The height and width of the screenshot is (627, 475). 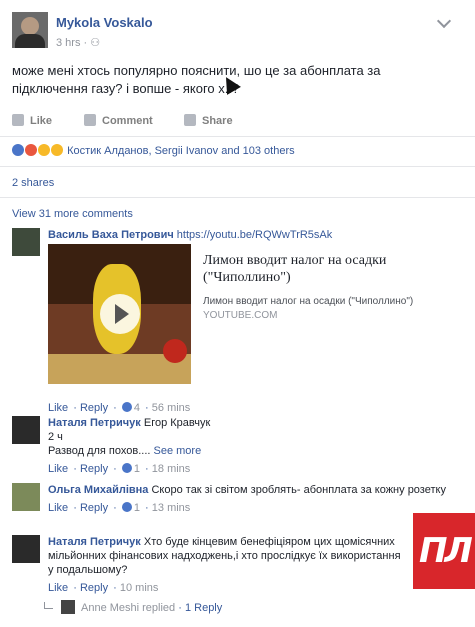 What do you see at coordinates (90, 120) in the screenshot?
I see `comment-icon` at bounding box center [90, 120].